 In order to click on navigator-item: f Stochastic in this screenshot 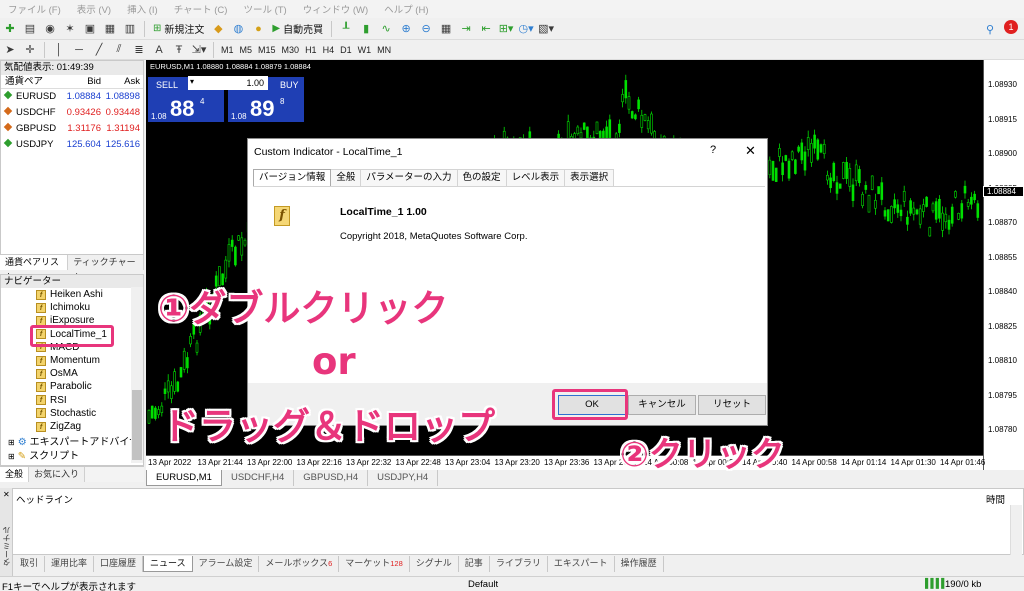, I will do `click(66, 413)`.